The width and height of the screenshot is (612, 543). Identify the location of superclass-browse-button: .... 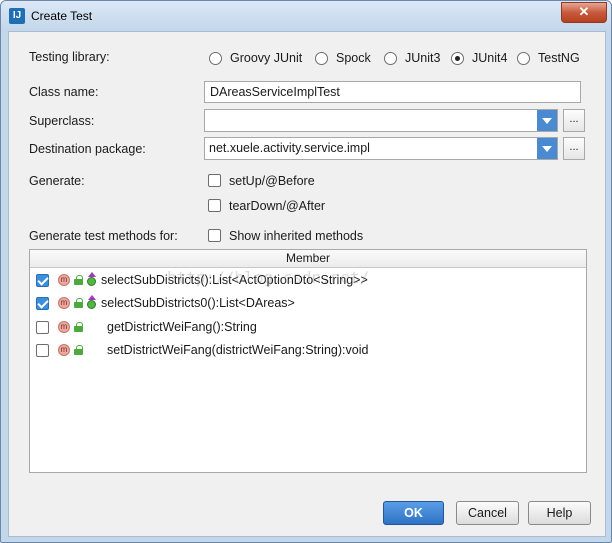
(574, 120).